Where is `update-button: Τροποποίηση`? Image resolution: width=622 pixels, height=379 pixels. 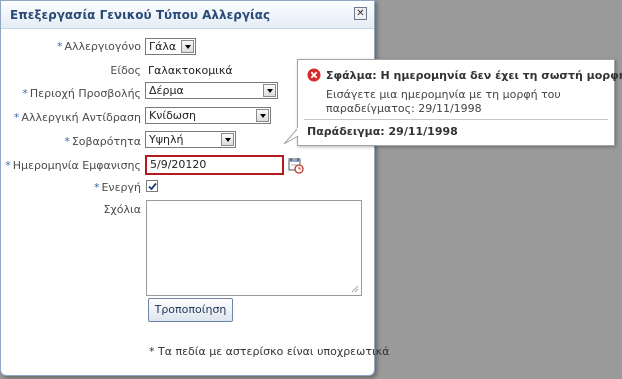
update-button: Τροποποίηση is located at coordinates (190, 310).